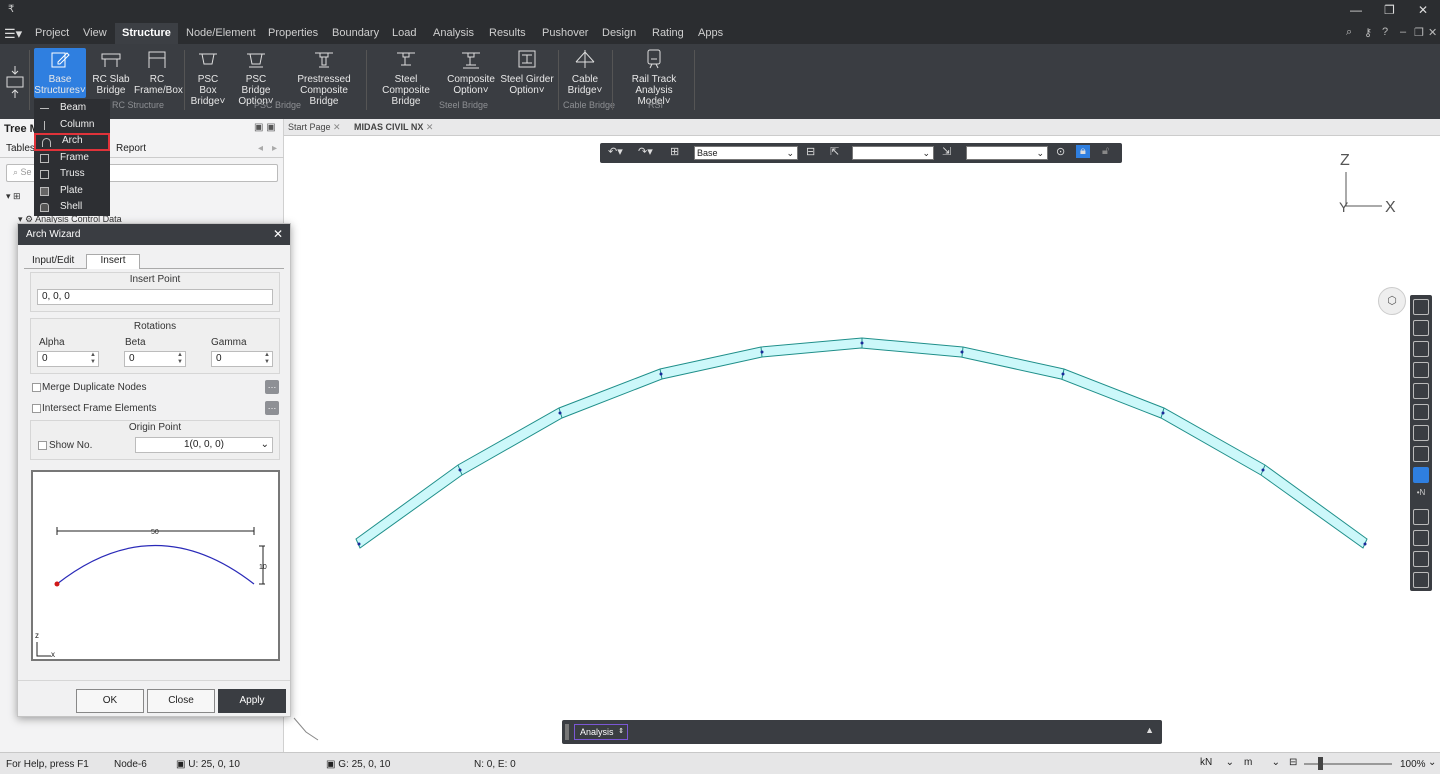 The image size is (1440, 774). What do you see at coordinates (72, 125) in the screenshot?
I see `dropdown-item-column: Column` at bounding box center [72, 125].